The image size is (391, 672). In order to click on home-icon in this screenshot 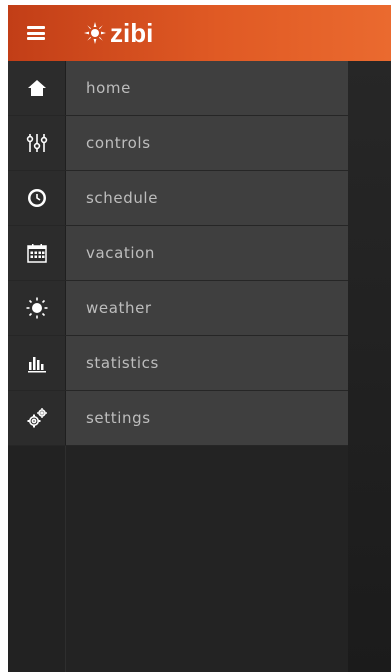, I will do `click(37, 88)`.